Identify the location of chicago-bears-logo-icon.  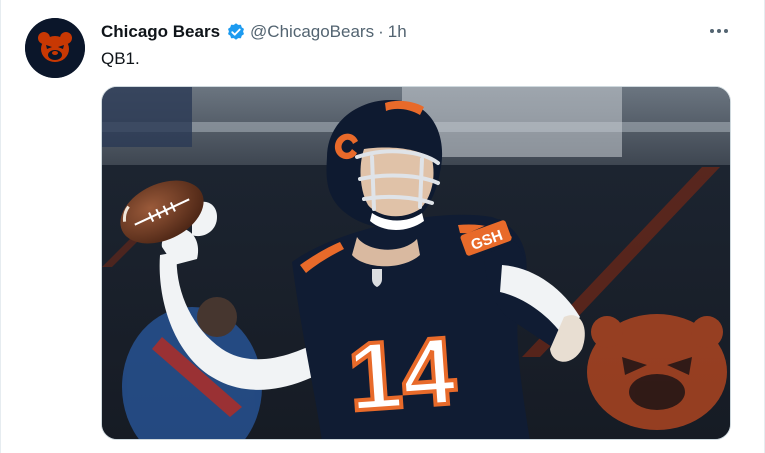
(55, 48).